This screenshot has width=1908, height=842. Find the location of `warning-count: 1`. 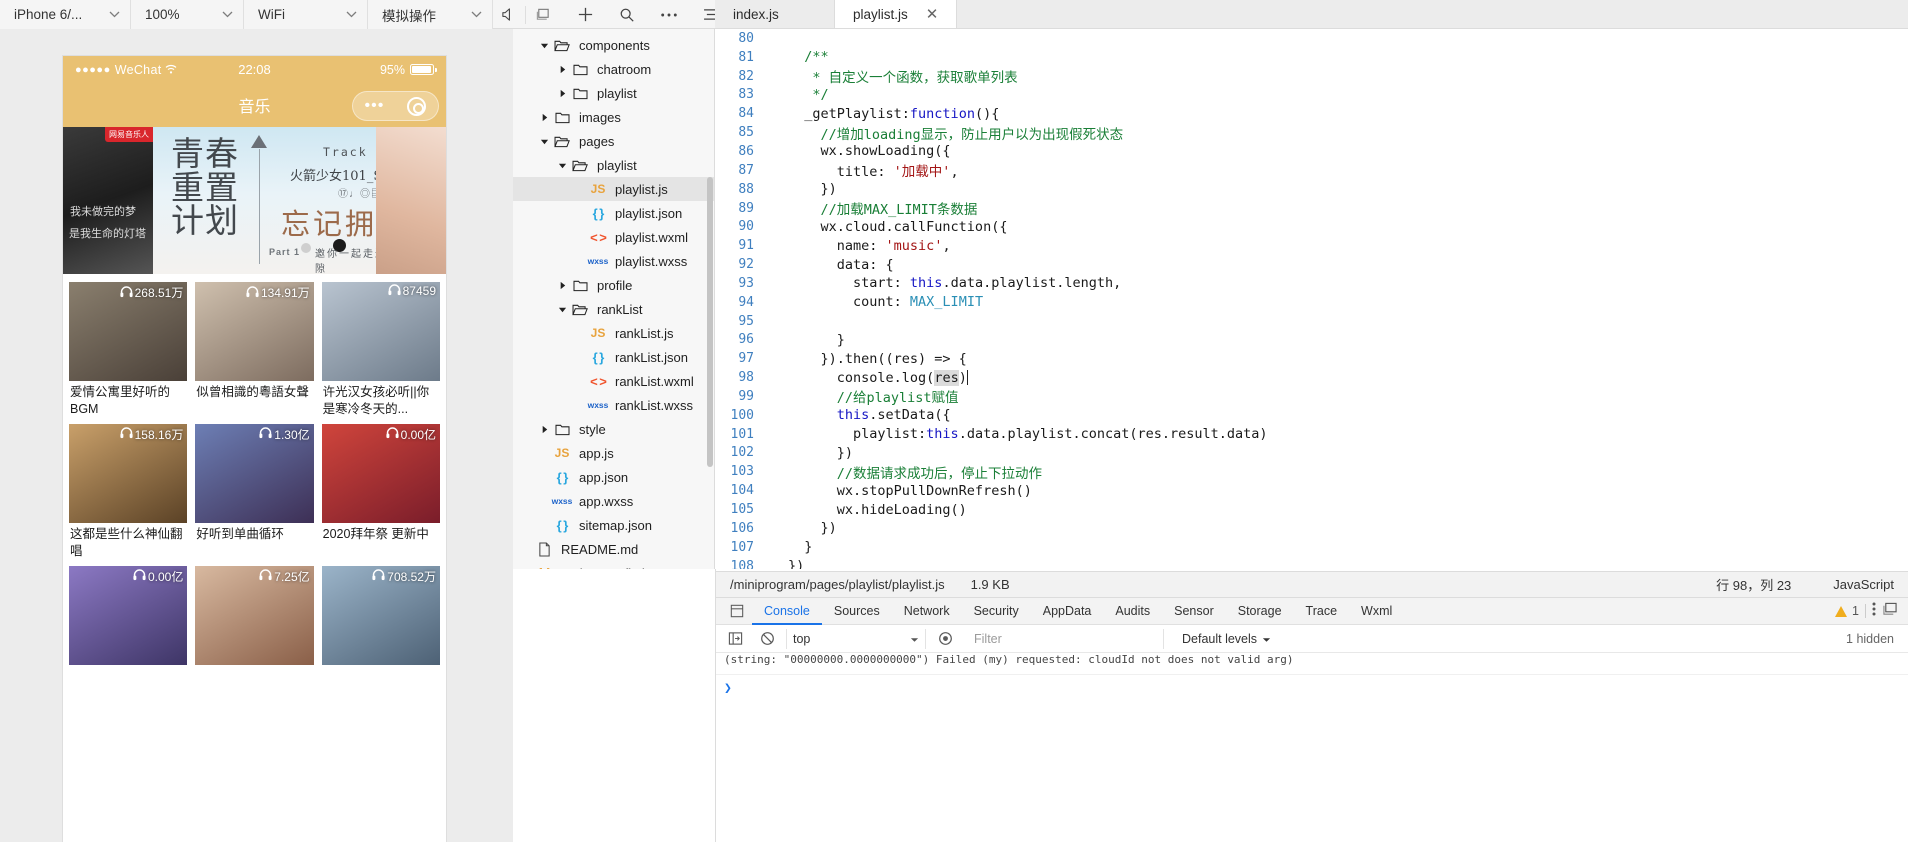

warning-count: 1 is located at coordinates (1847, 611).